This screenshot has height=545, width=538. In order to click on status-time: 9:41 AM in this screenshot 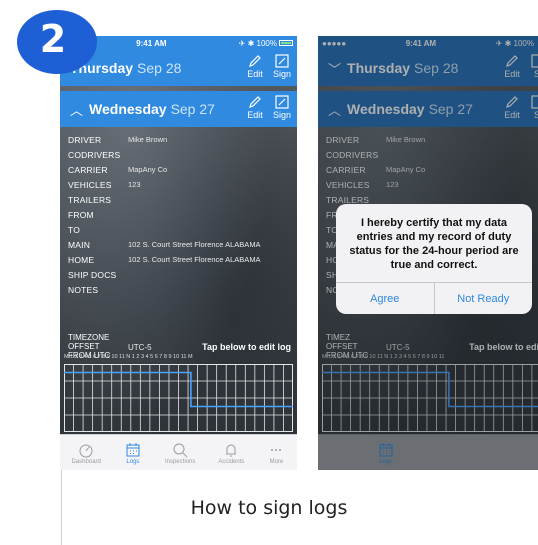, I will do `click(151, 43)`.